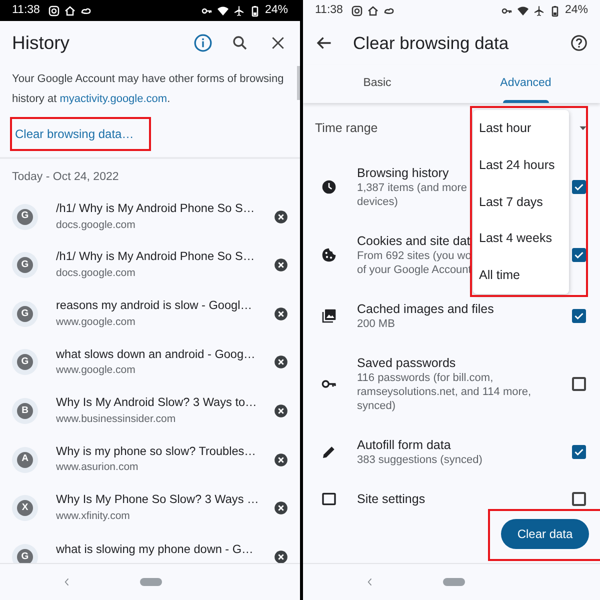  What do you see at coordinates (521, 239) in the screenshot?
I see `menu-option: Last 4 weeks` at bounding box center [521, 239].